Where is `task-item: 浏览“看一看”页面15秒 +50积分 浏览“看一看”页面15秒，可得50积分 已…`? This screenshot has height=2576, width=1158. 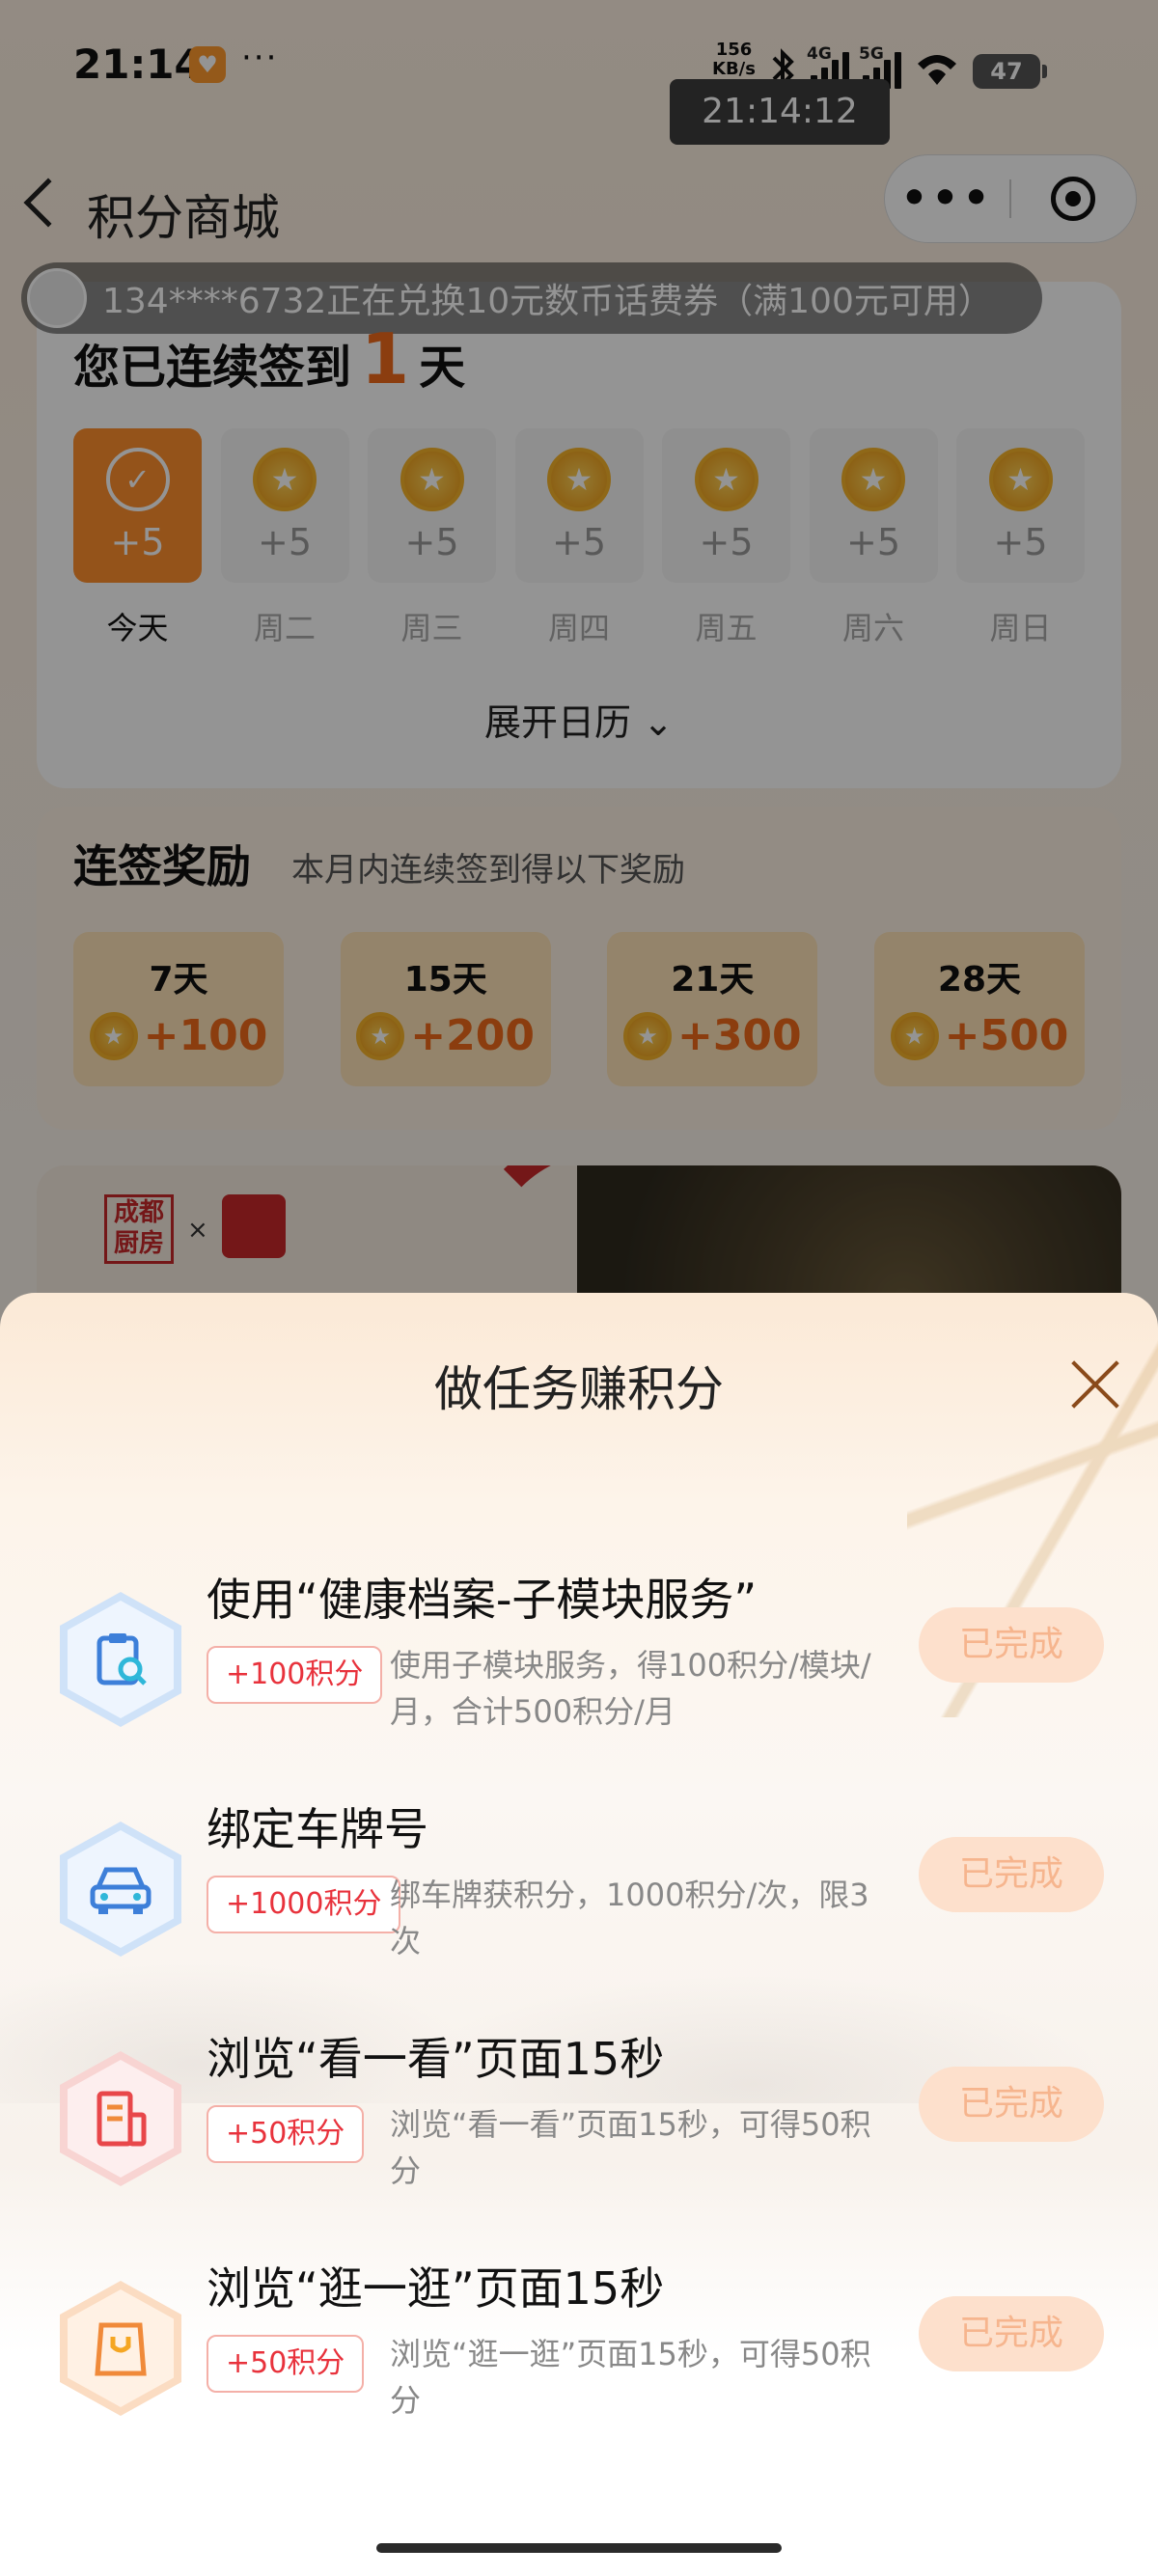 task-item: 浏览“看一看”页面15秒 +50积分 浏览“看一看”页面15秒，可得50积分 已… is located at coordinates (579, 2130).